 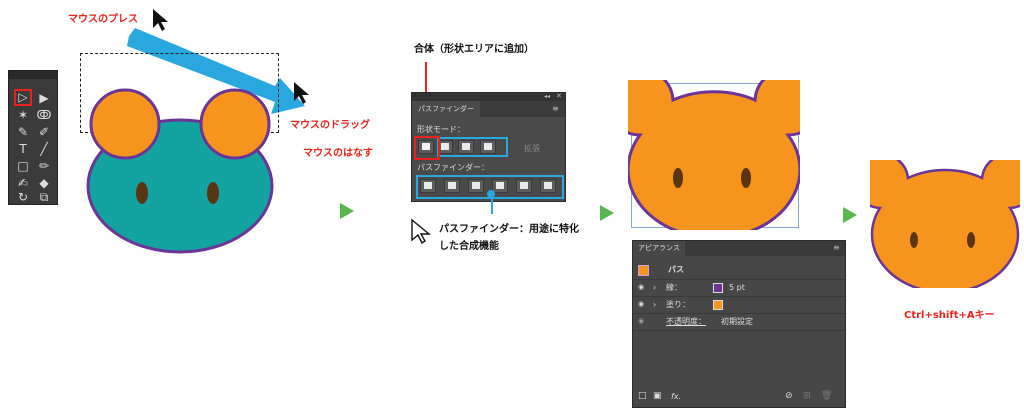 I want to click on line-tool-icon: ╱, so click(x=44, y=149).